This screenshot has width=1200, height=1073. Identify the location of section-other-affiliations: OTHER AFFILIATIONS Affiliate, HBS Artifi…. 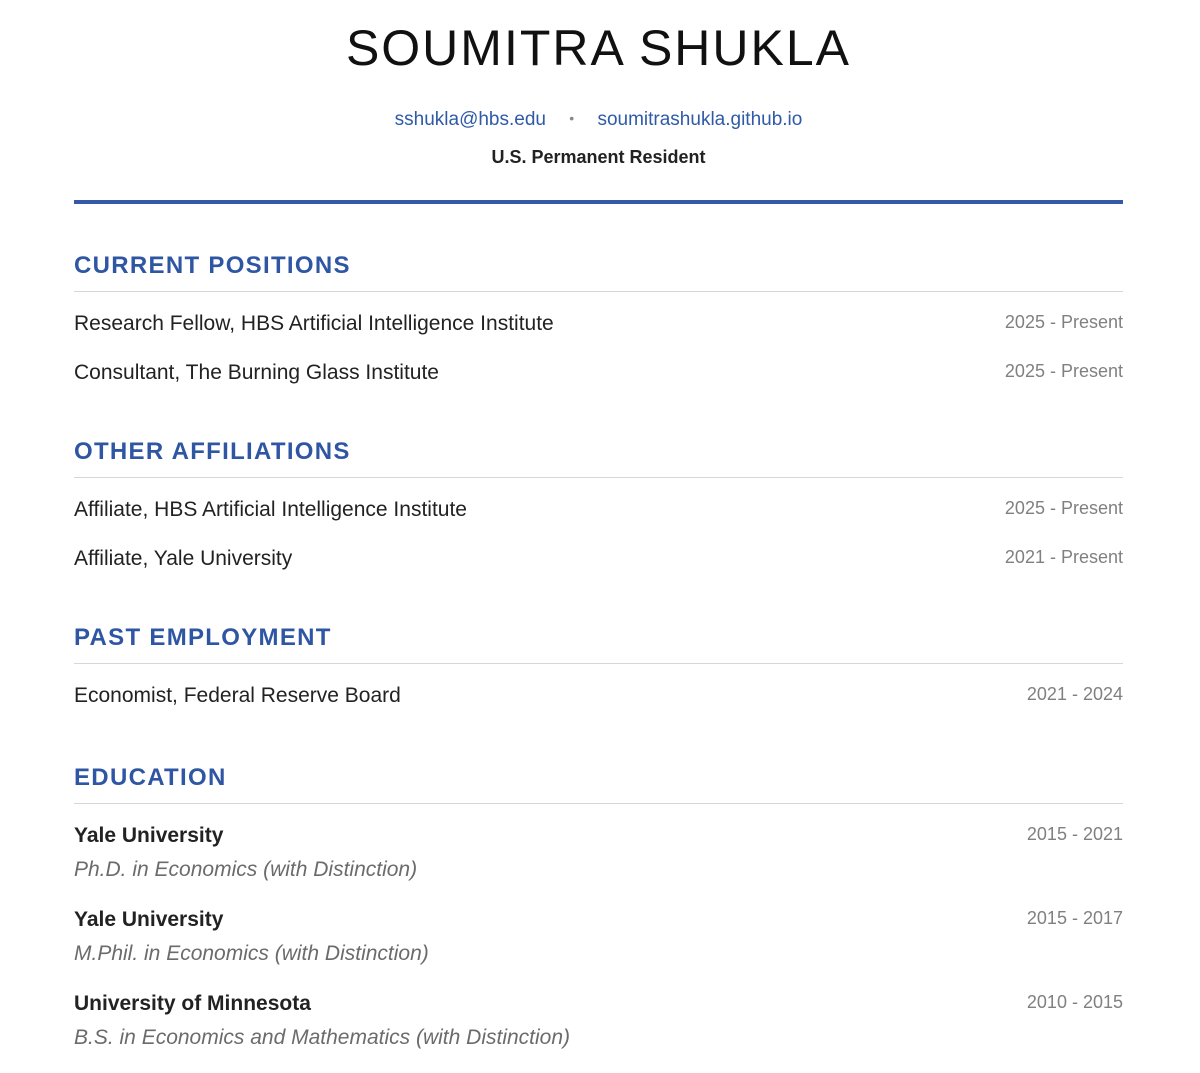
(598, 515).